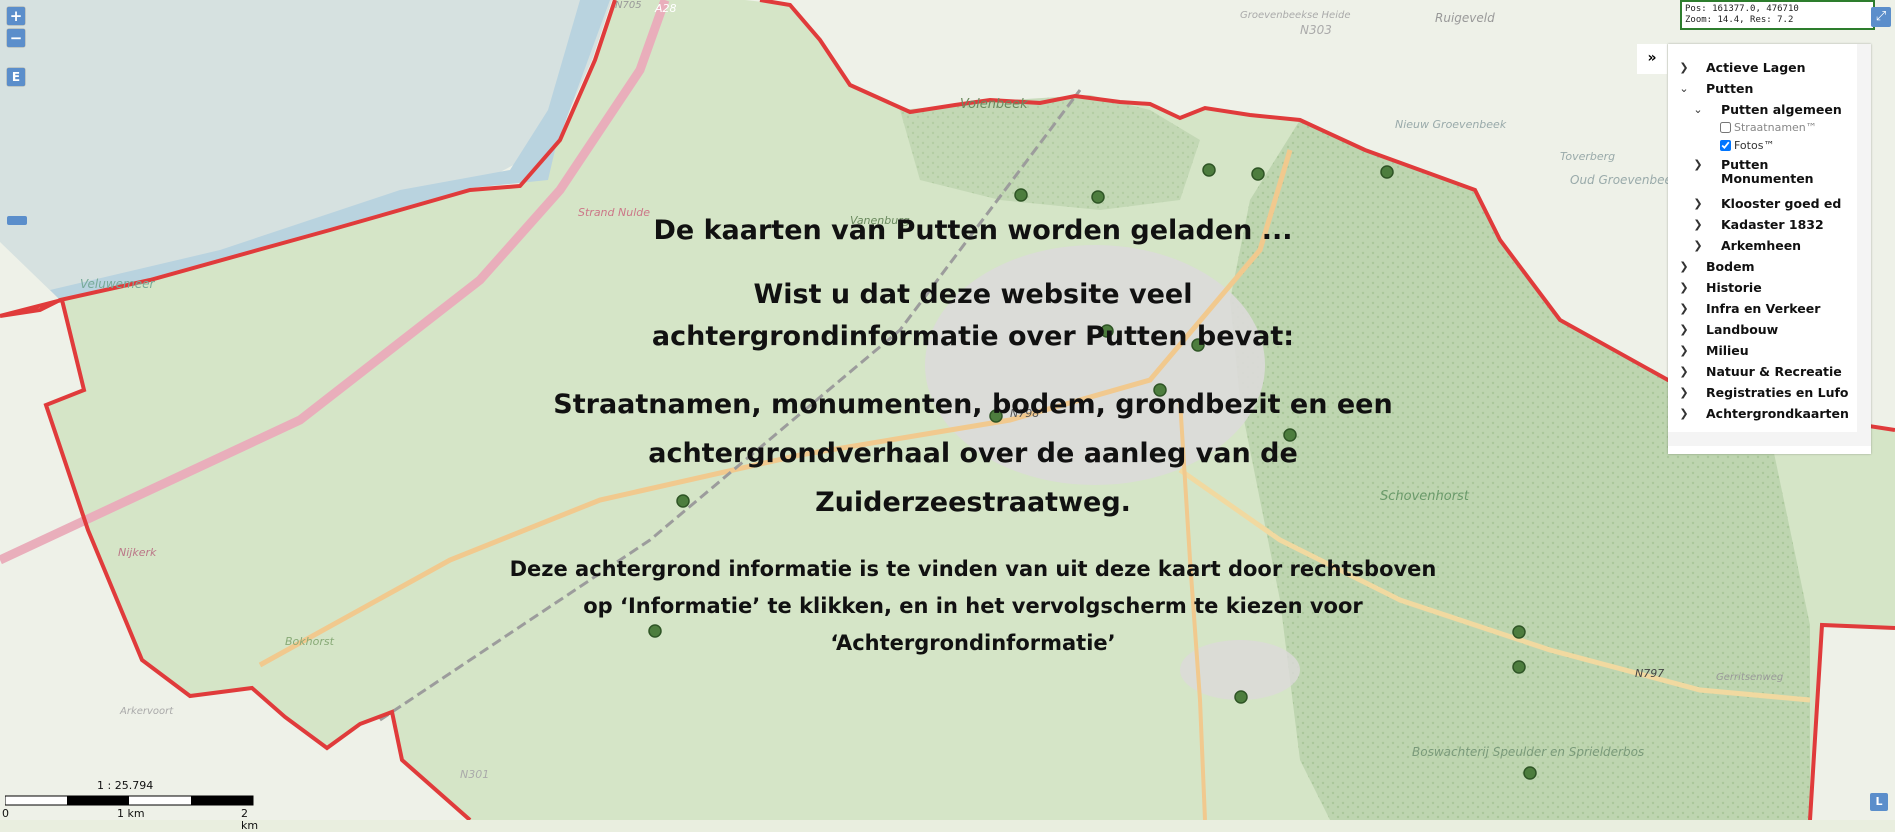  What do you see at coordinates (131, 813) in the screenshot?
I see `scale-tick-1: 1 km` at bounding box center [131, 813].